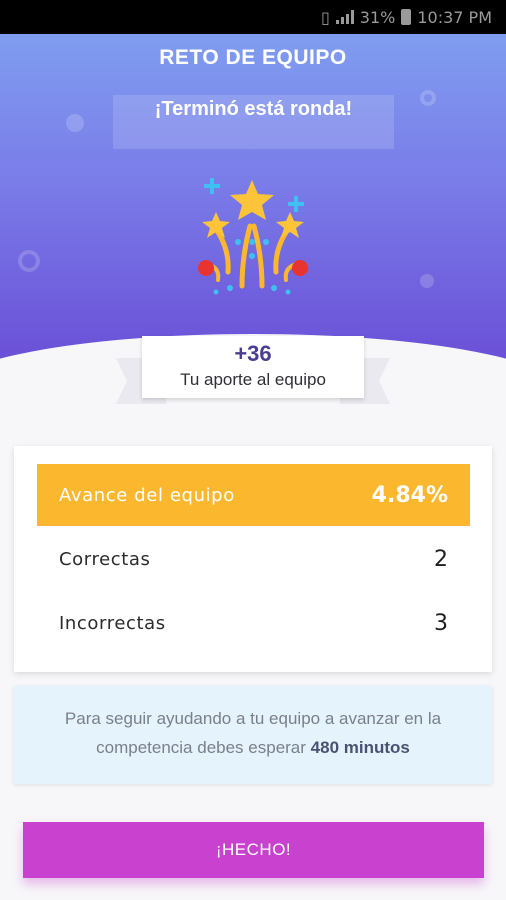 The width and height of the screenshot is (506, 900). Describe the element at coordinates (441, 623) in the screenshot. I see `incorrect-value: 3` at that location.